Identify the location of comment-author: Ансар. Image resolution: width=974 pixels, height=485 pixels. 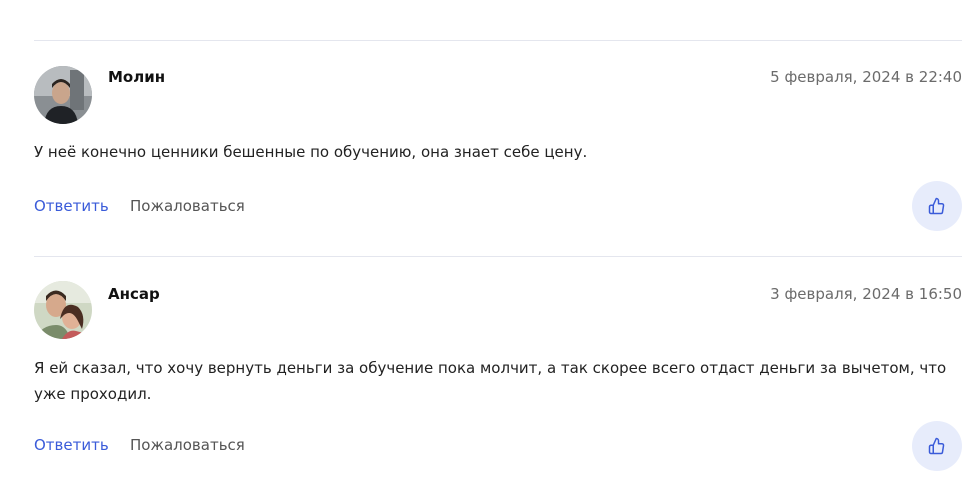
(134, 294).